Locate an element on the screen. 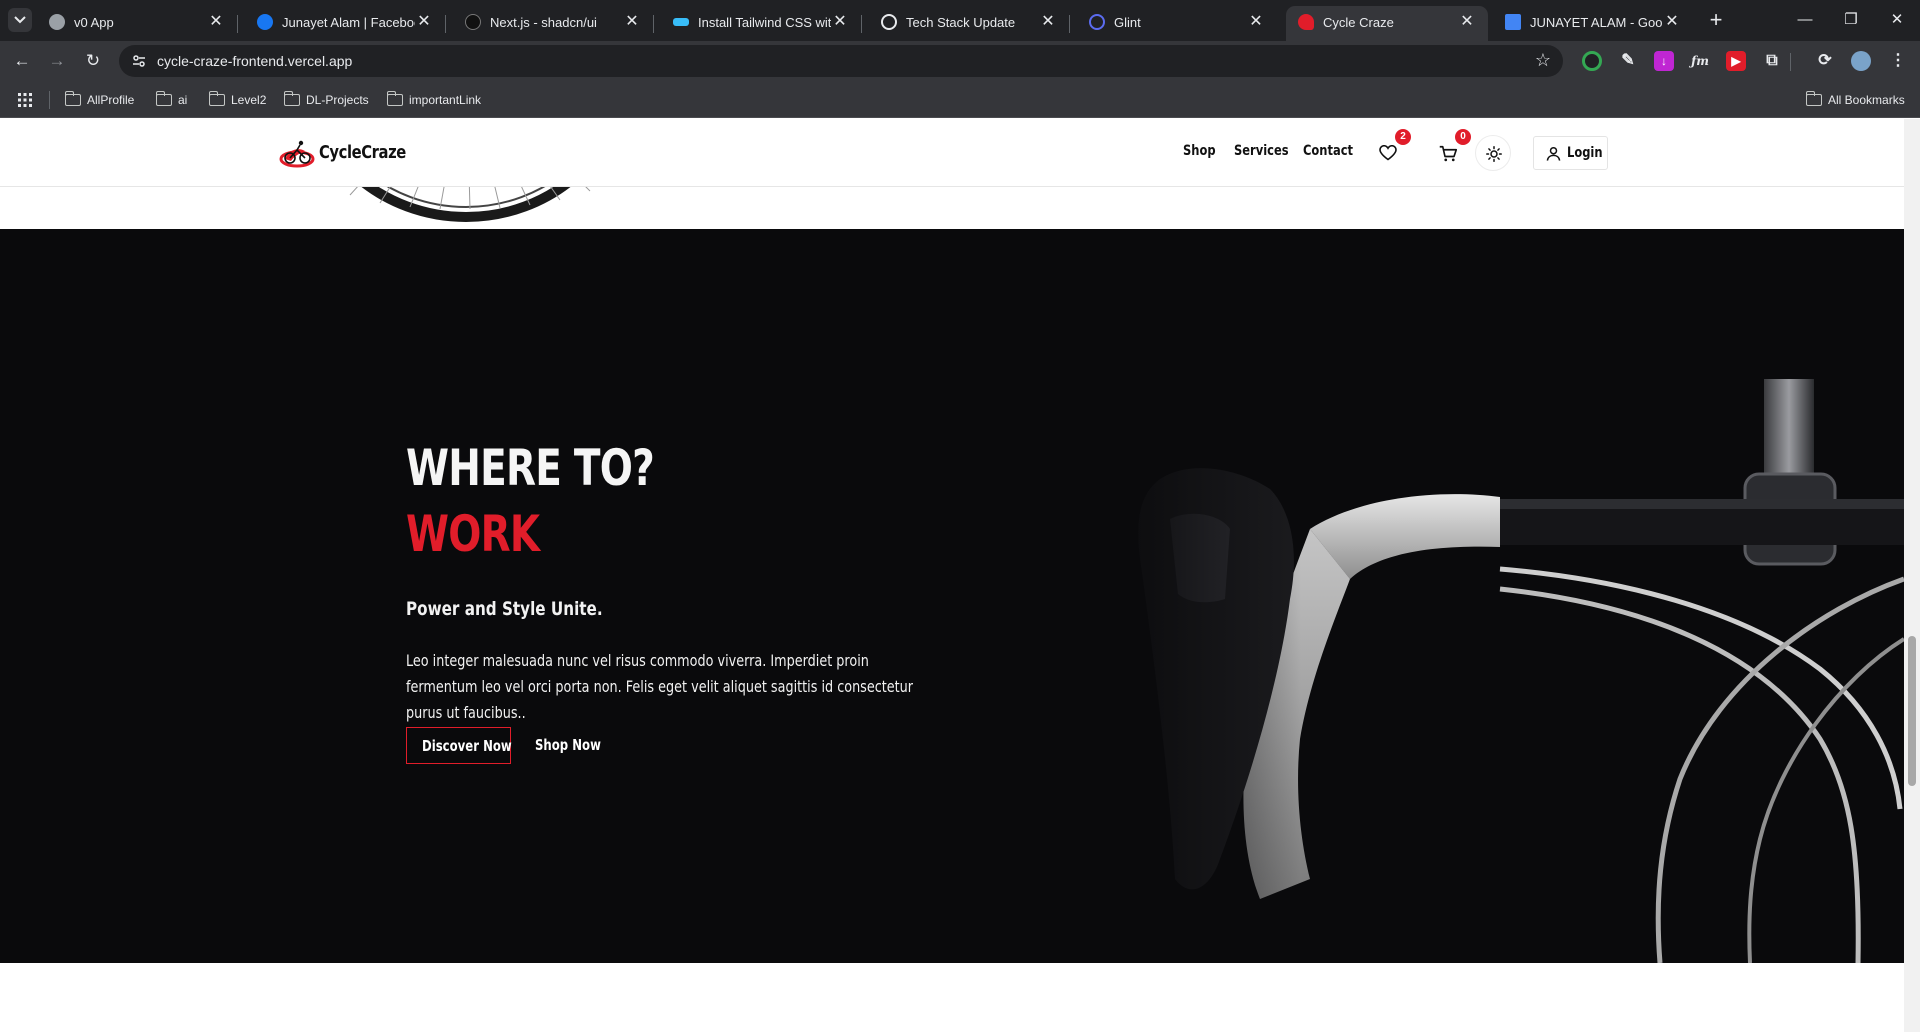  font-extension-icon: ƒт is located at coordinates (1700, 61).